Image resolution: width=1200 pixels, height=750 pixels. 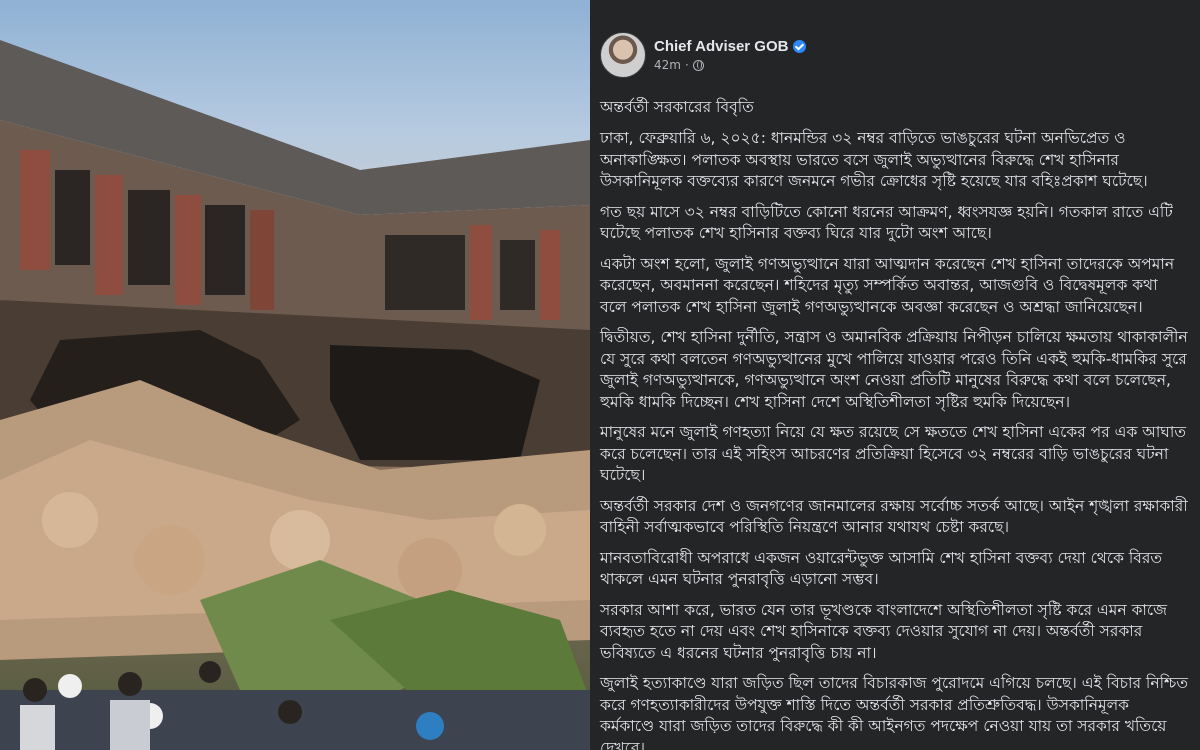 What do you see at coordinates (623, 55) in the screenshot?
I see `author-avatar` at bounding box center [623, 55].